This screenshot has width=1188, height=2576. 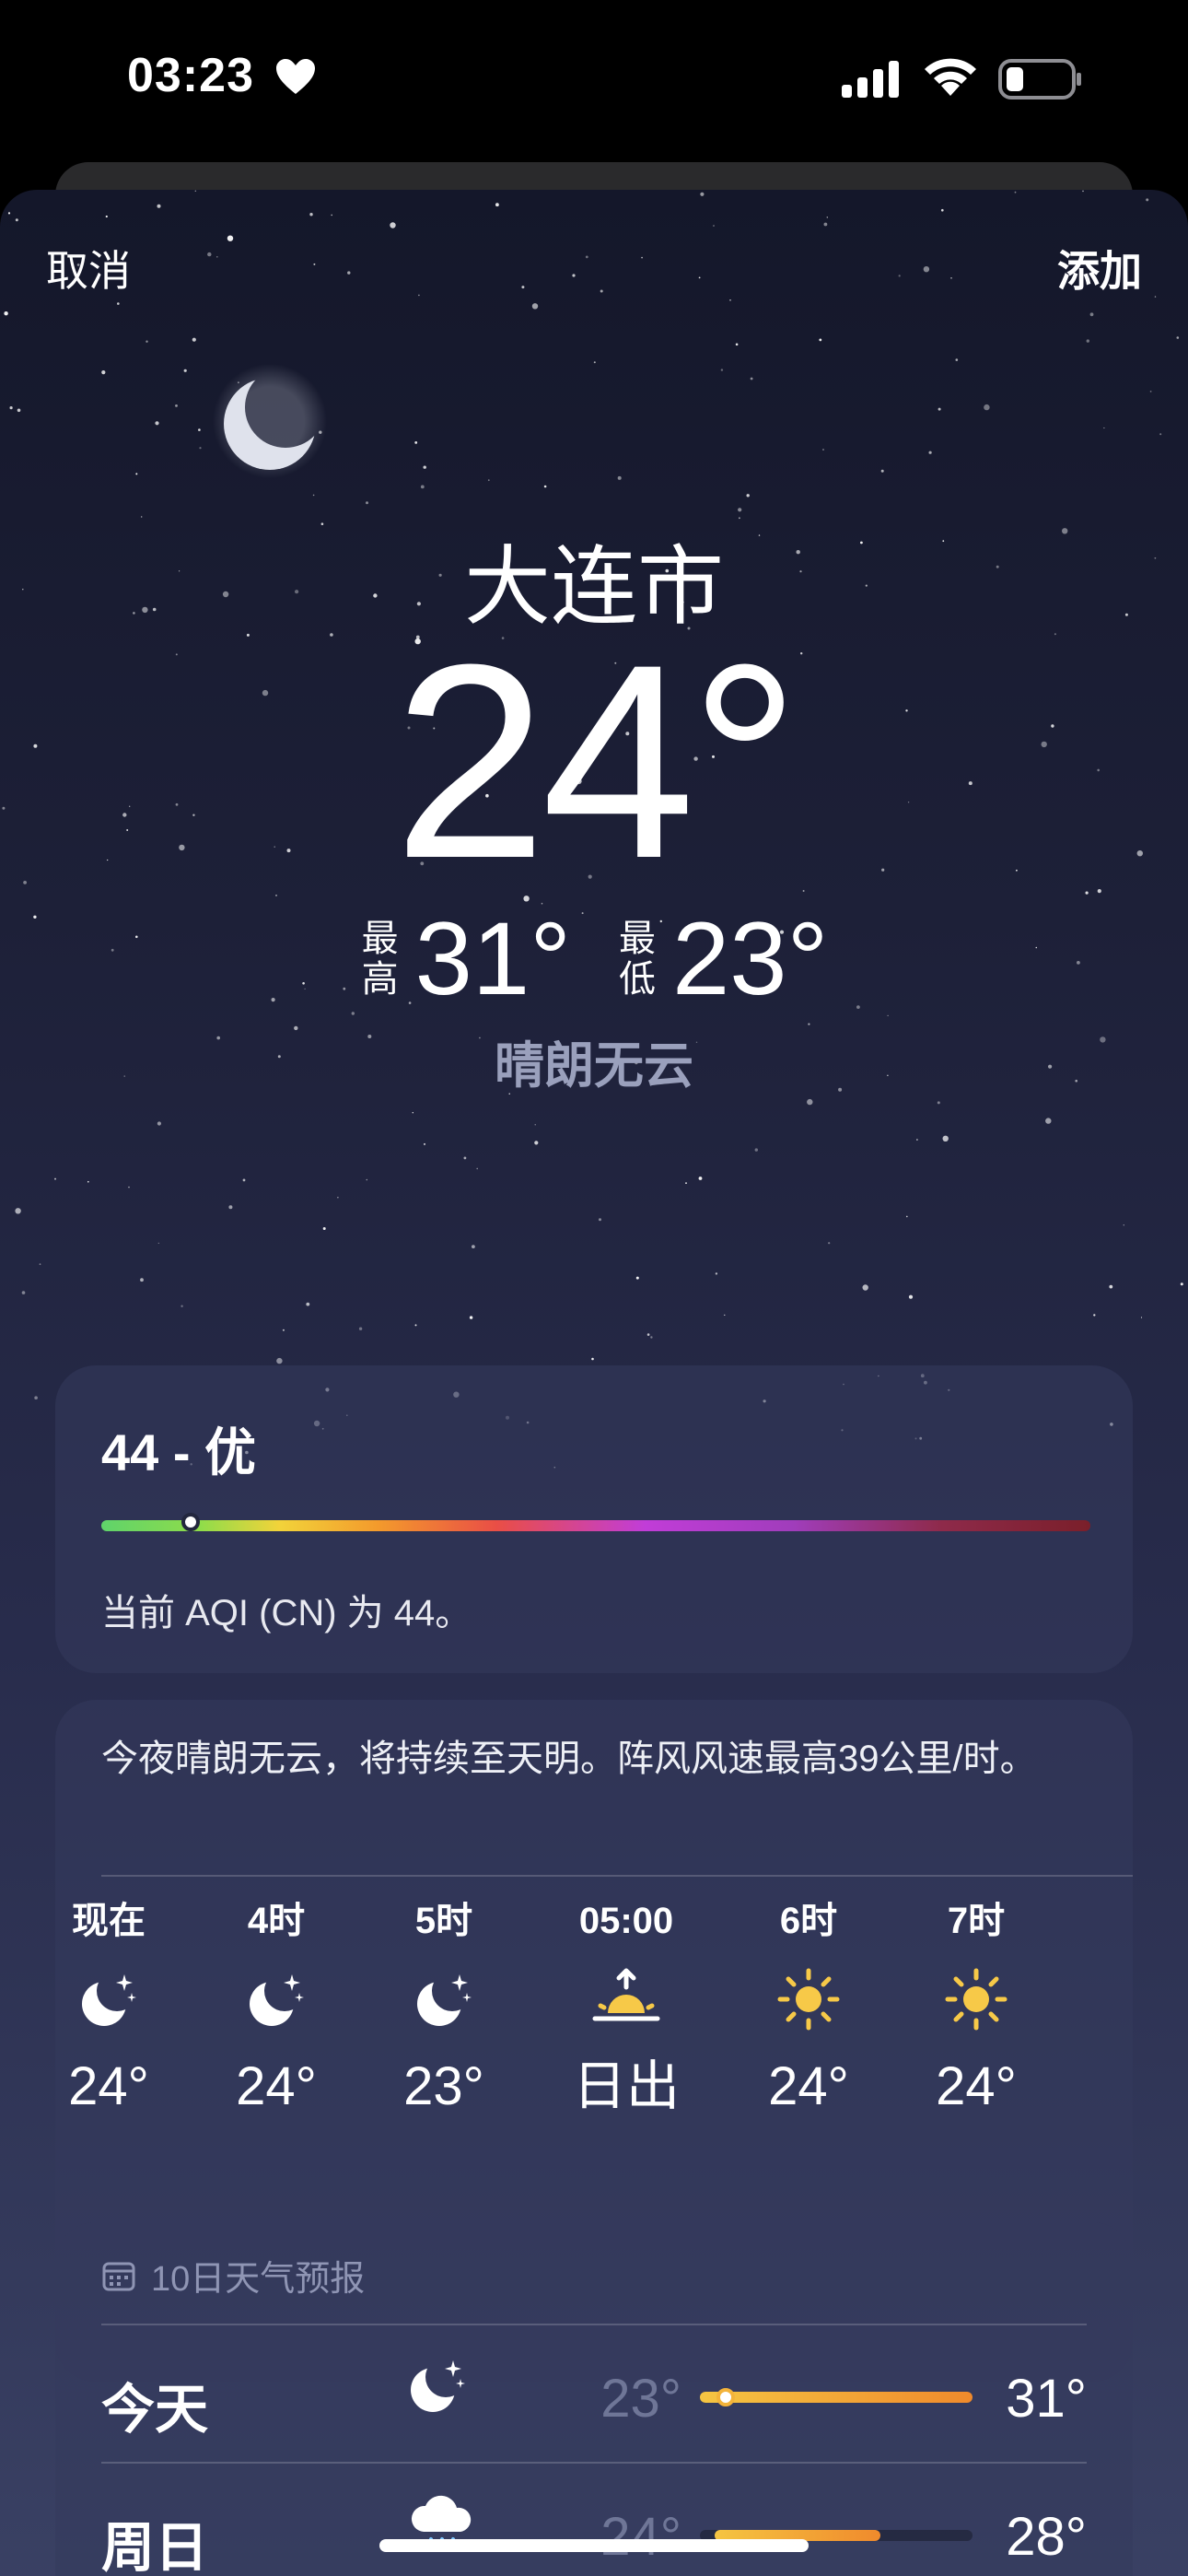 What do you see at coordinates (155, 2547) in the screenshot?
I see `forecast-day-label: 周日` at bounding box center [155, 2547].